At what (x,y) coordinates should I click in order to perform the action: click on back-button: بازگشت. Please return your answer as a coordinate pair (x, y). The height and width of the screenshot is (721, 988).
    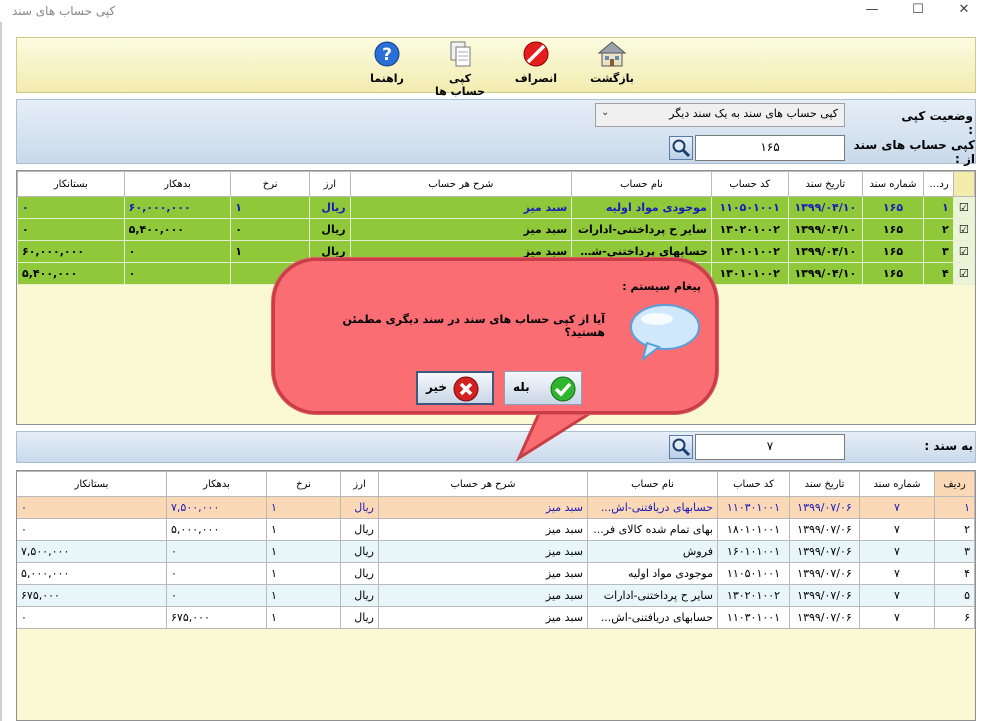
    Looking at the image, I should click on (612, 66).